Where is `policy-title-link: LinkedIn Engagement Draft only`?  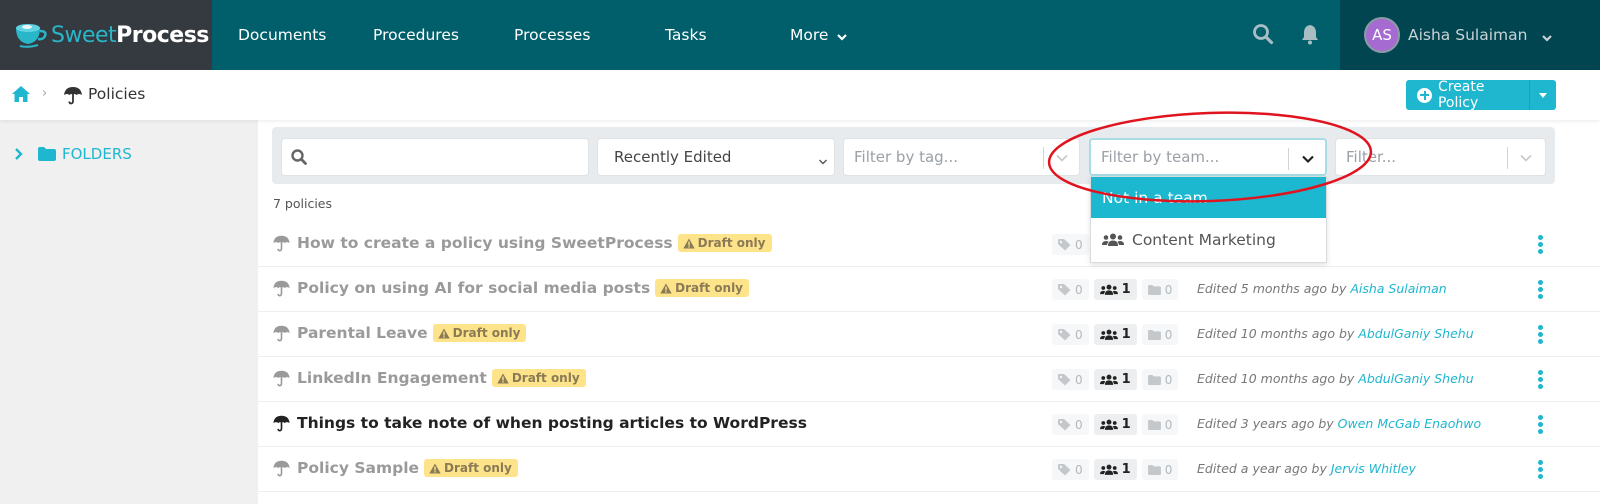 policy-title-link: LinkedIn Engagement Draft only is located at coordinates (429, 378).